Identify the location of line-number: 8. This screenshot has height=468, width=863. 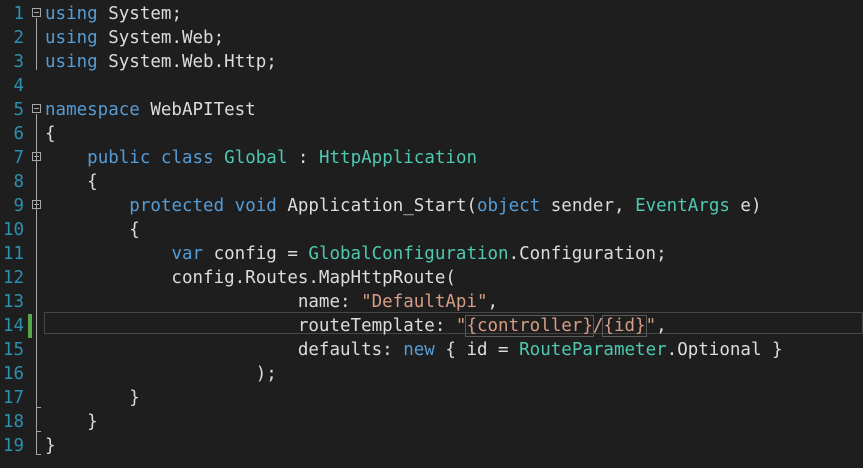
(18, 182).